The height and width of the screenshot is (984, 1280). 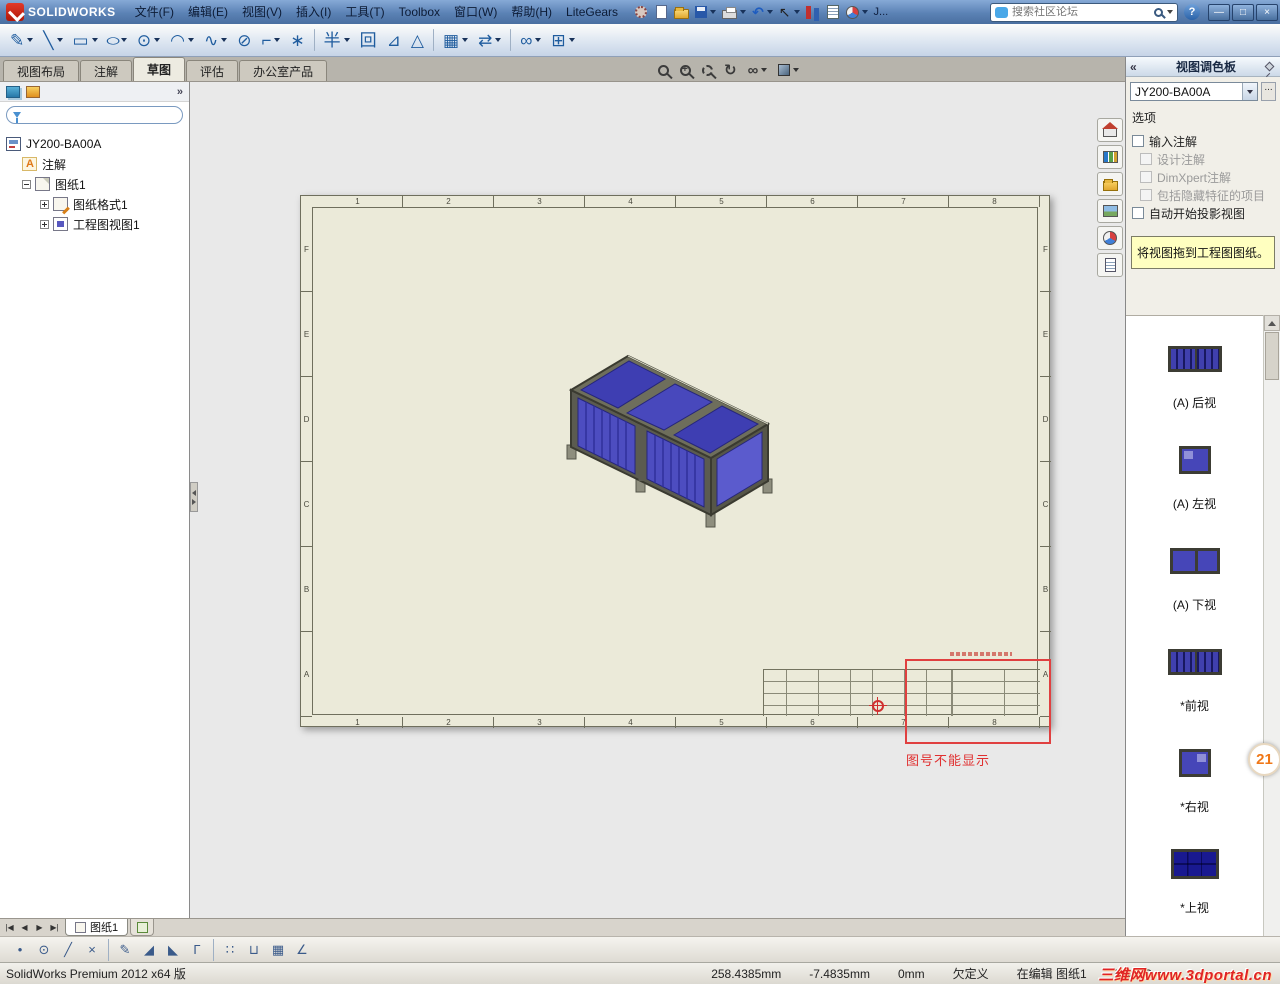 I want to click on open-button, so click(x=681, y=12).